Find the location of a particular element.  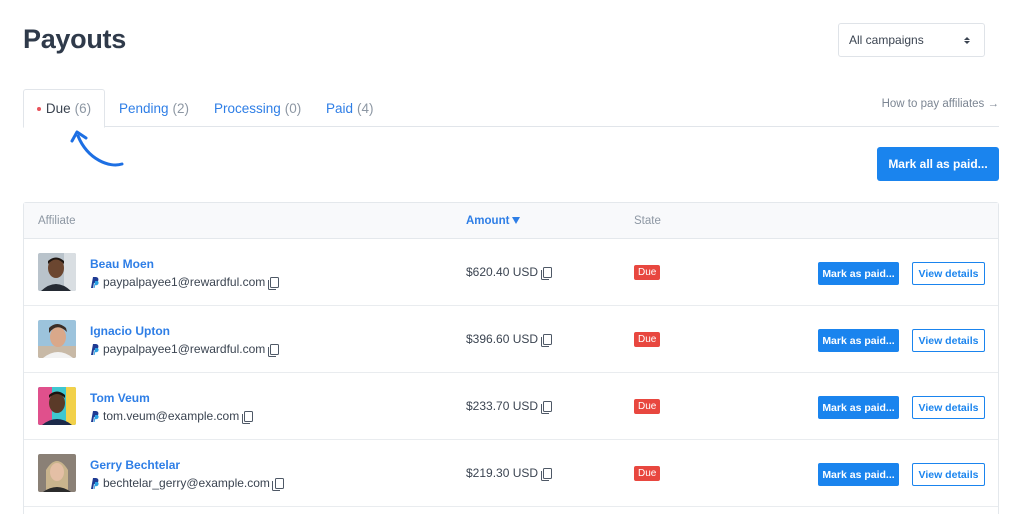

due-dot-icon is located at coordinates (38, 108).